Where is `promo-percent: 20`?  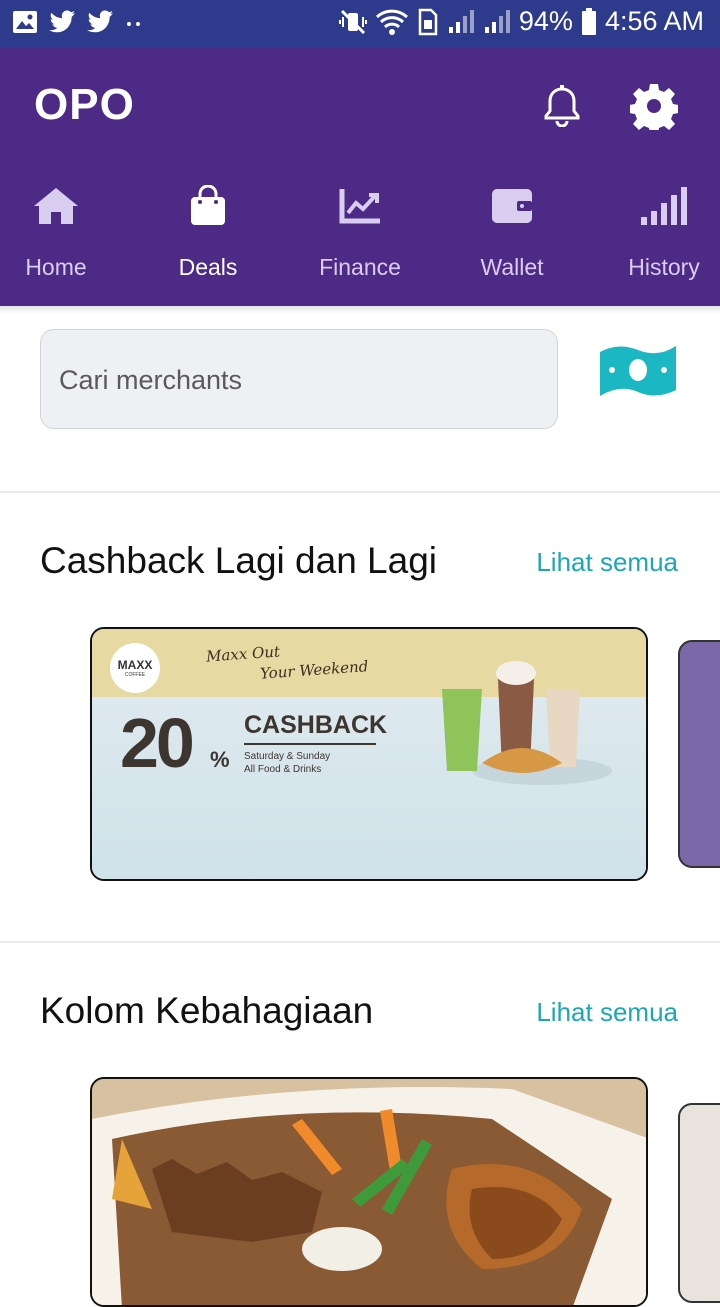
promo-percent: 20 is located at coordinates (157, 743).